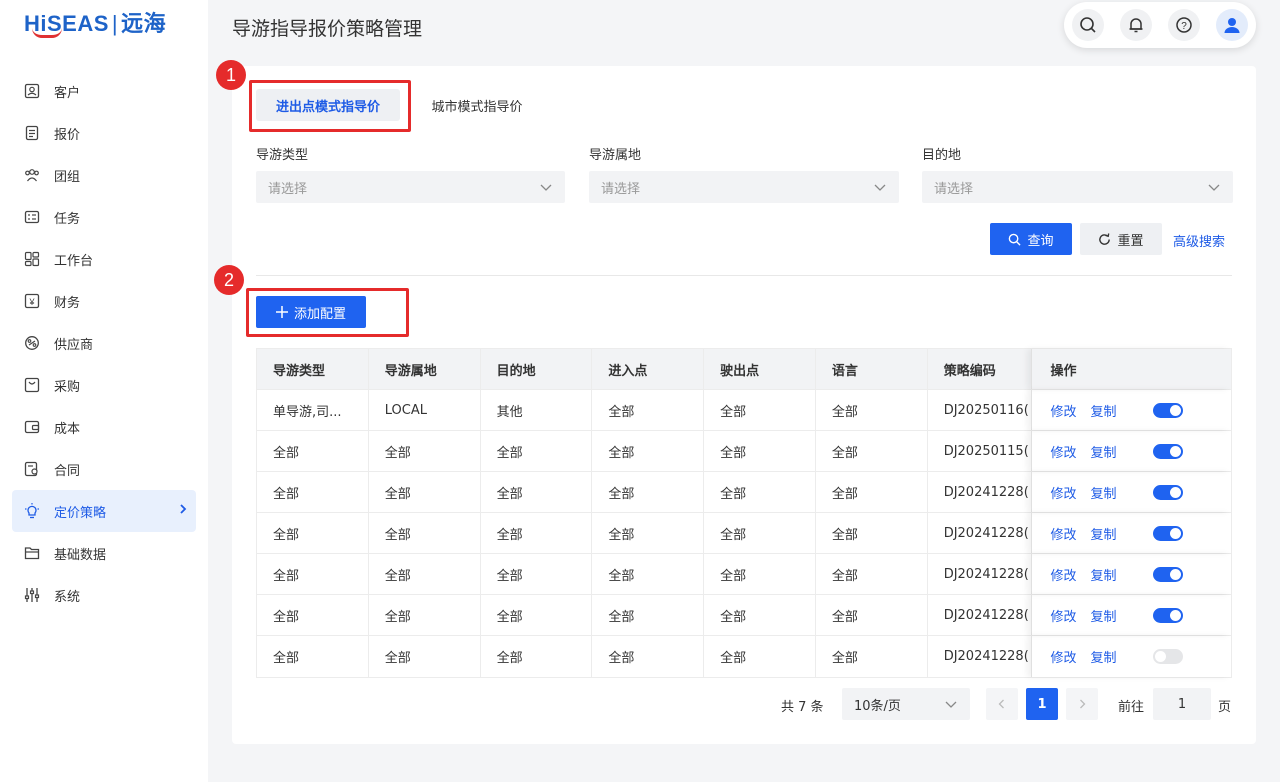 This screenshot has height=782, width=1280. I want to click on tab-entry-exit-mode: 进出点模式指导价, so click(328, 105).